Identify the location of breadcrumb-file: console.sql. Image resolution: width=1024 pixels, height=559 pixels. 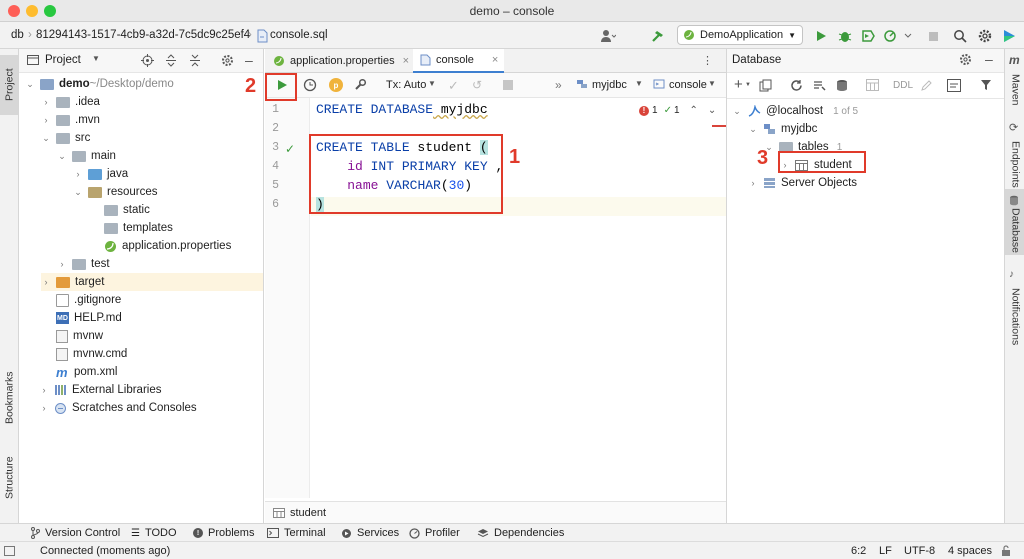
(299, 35).